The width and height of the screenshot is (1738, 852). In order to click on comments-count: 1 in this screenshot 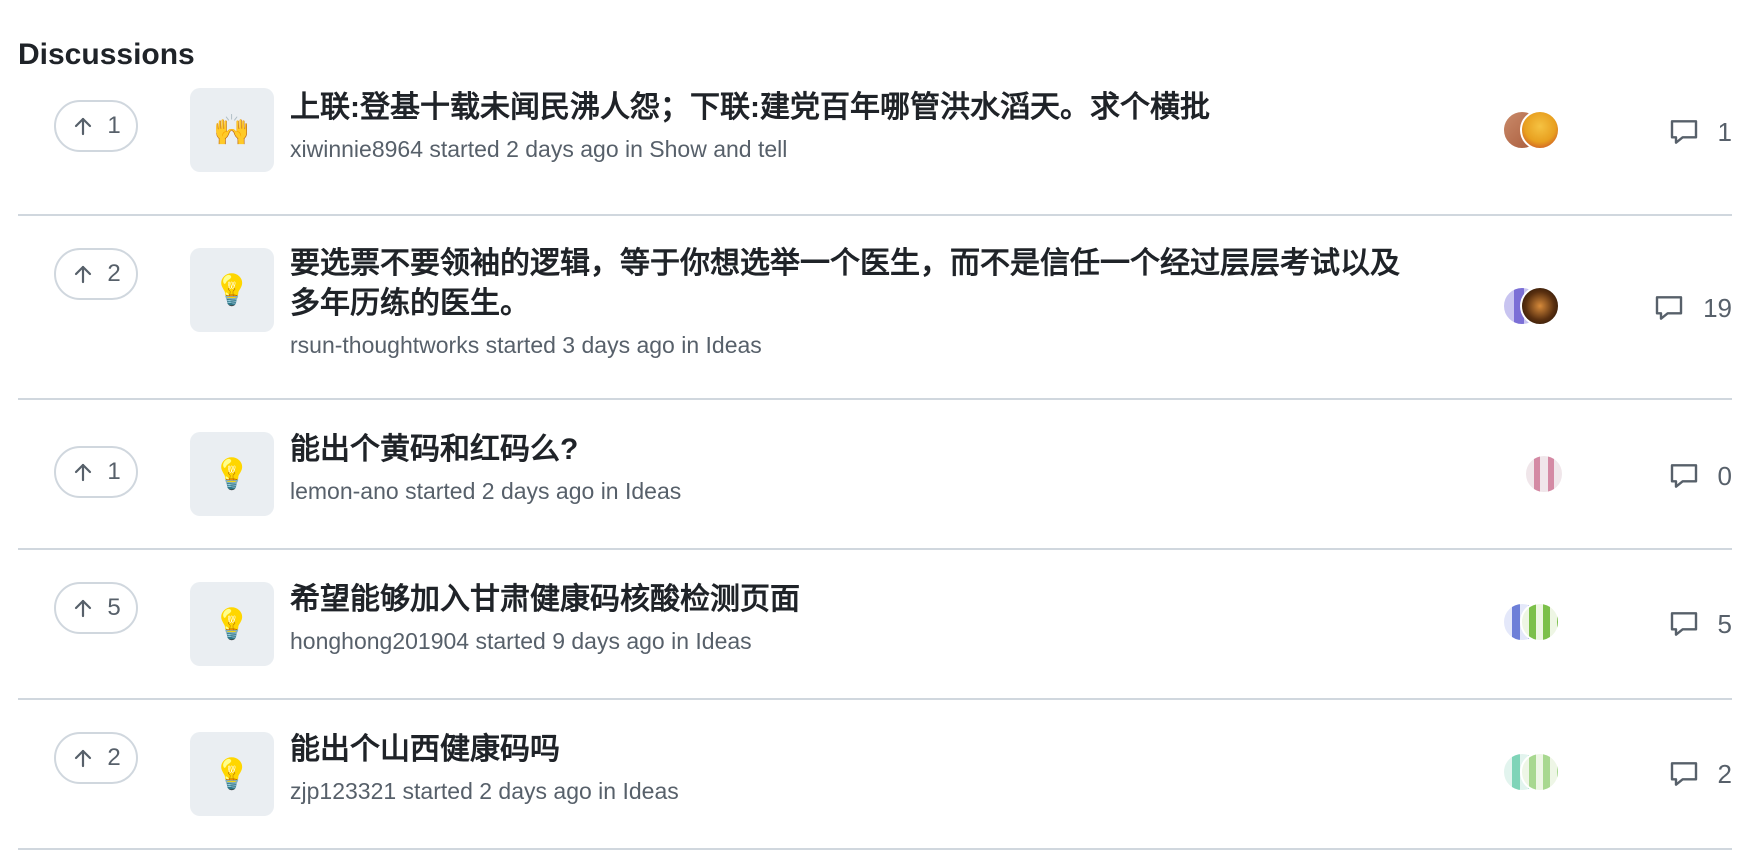, I will do `click(1724, 131)`.